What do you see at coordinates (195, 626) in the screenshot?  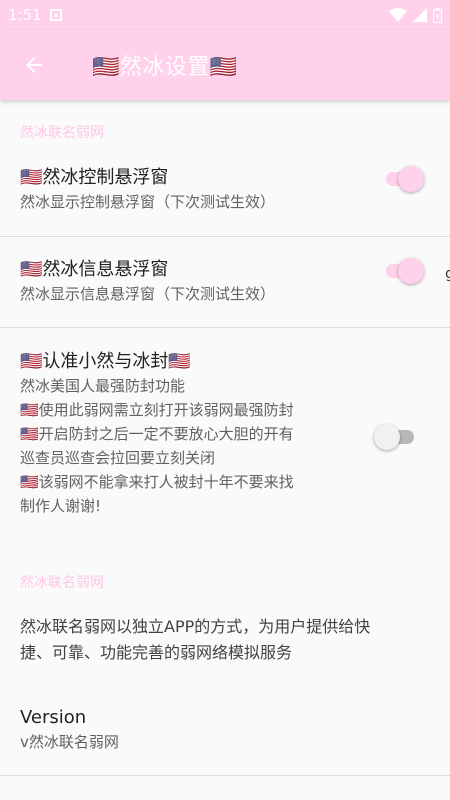 I see `about-line: 然冰联名弱网以独立APP的方式，为用户提供给快` at bounding box center [195, 626].